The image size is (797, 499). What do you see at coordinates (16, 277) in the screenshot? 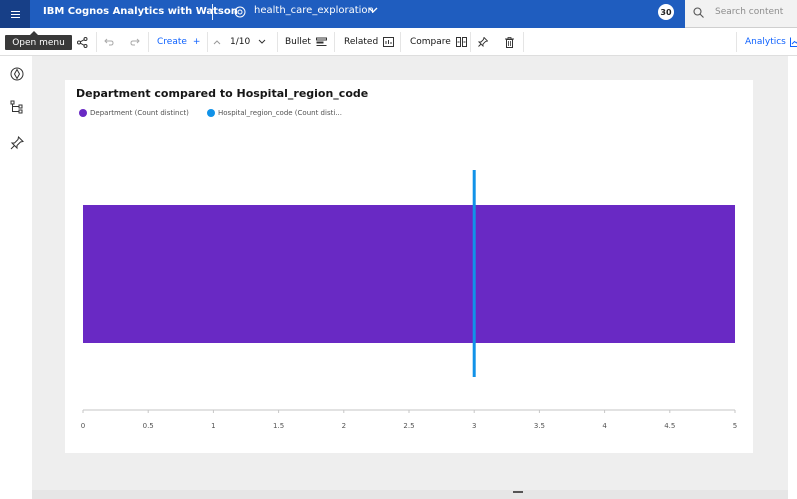
I see `left-navigation` at bounding box center [16, 277].